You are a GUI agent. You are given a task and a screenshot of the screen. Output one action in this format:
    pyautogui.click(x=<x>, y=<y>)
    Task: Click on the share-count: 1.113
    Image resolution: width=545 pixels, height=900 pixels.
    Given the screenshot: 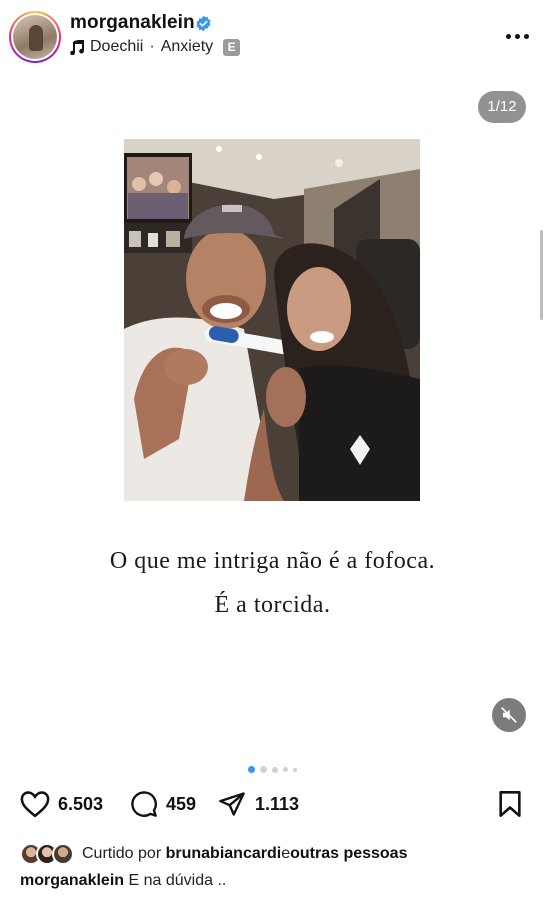 What is the action you would take?
    pyautogui.click(x=277, y=803)
    